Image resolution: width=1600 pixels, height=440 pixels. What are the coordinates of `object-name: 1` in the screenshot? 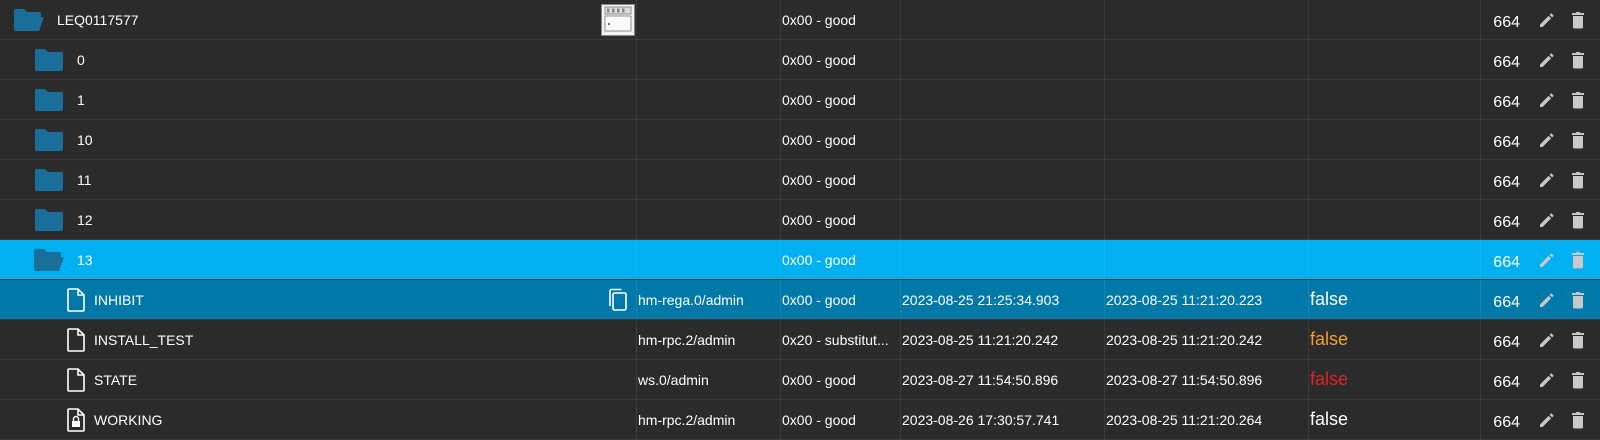 It's located at (81, 99).